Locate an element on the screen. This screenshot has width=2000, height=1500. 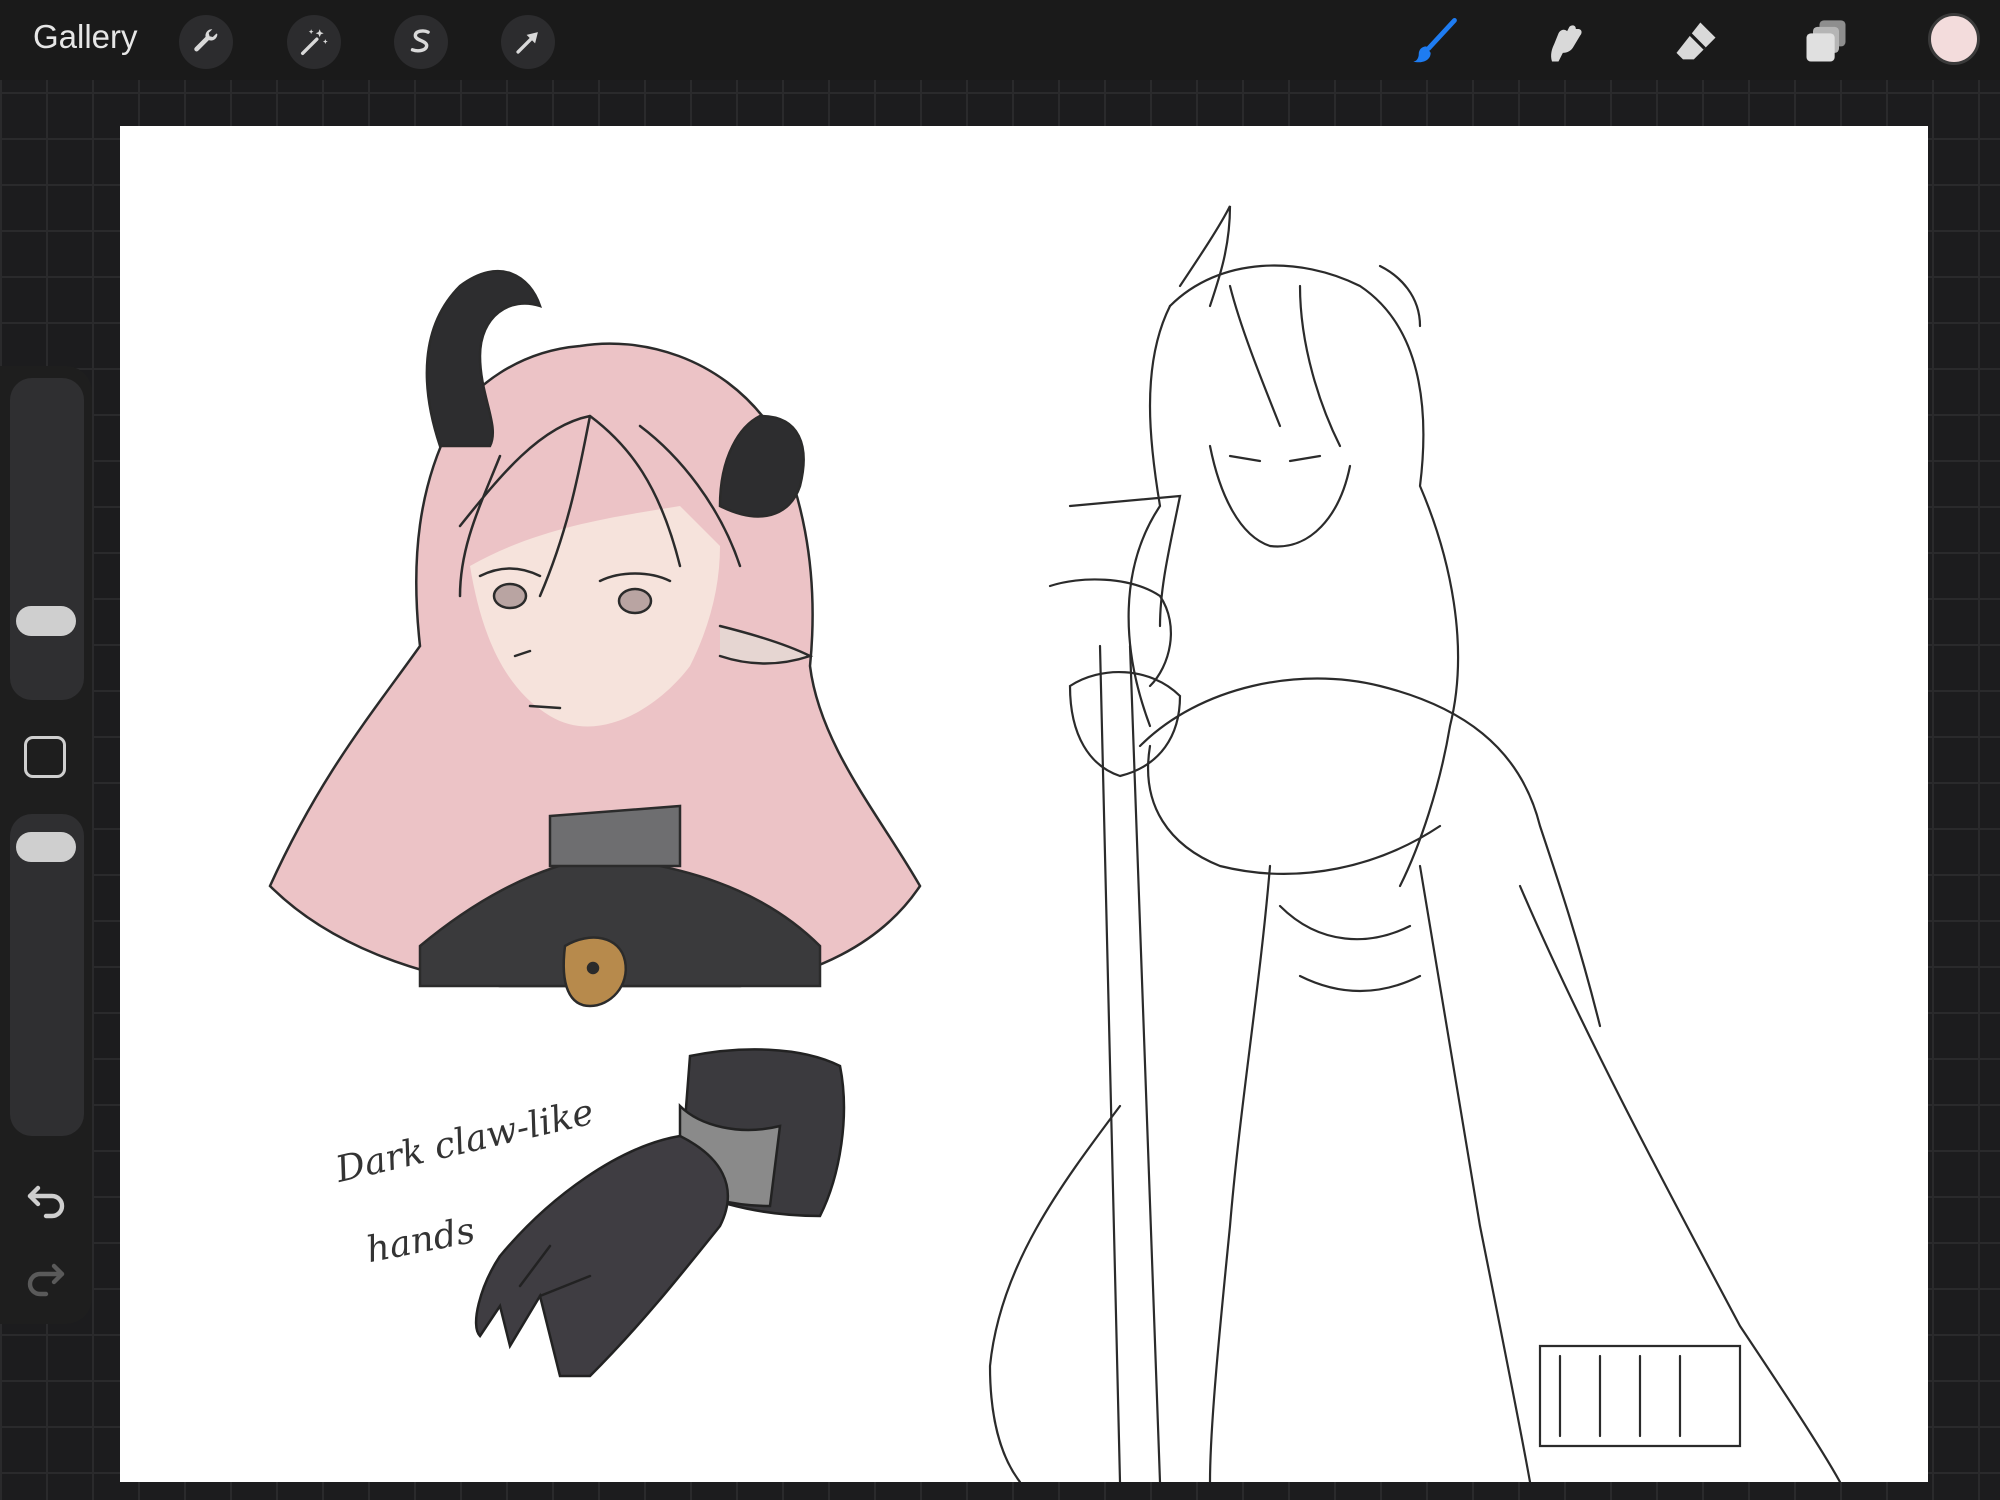
left-sidebar is located at coordinates (46, 845).